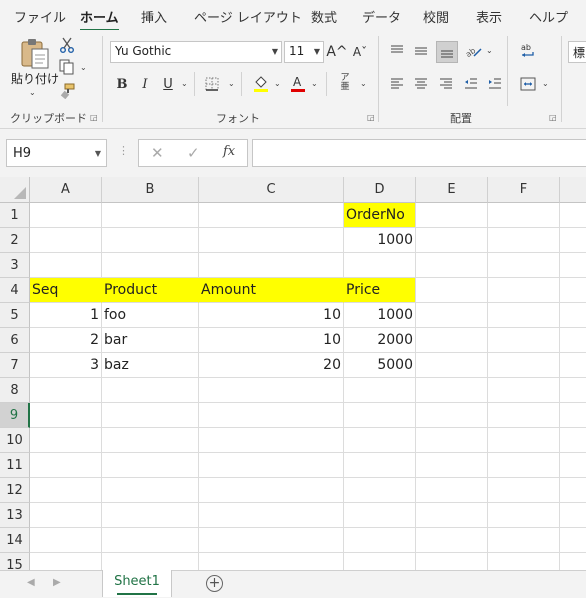  I want to click on column-header-f: F, so click(524, 190).